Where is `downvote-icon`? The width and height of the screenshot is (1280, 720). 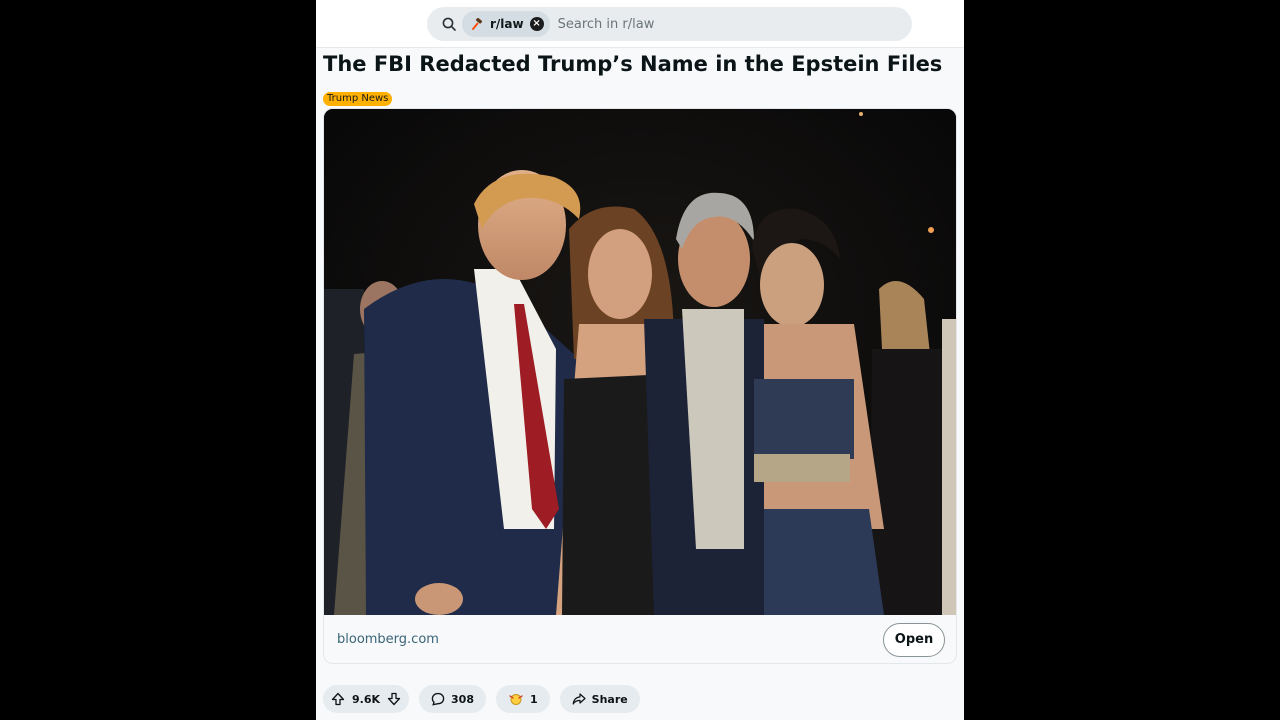
downvote-icon is located at coordinates (394, 699).